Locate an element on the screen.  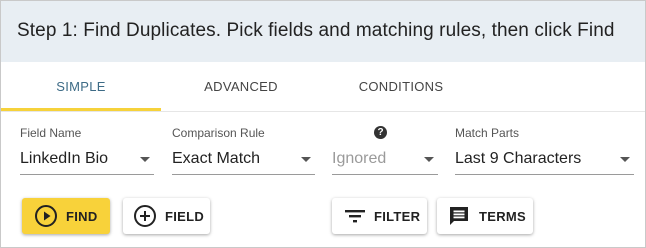
filter-icon is located at coordinates (355, 216).